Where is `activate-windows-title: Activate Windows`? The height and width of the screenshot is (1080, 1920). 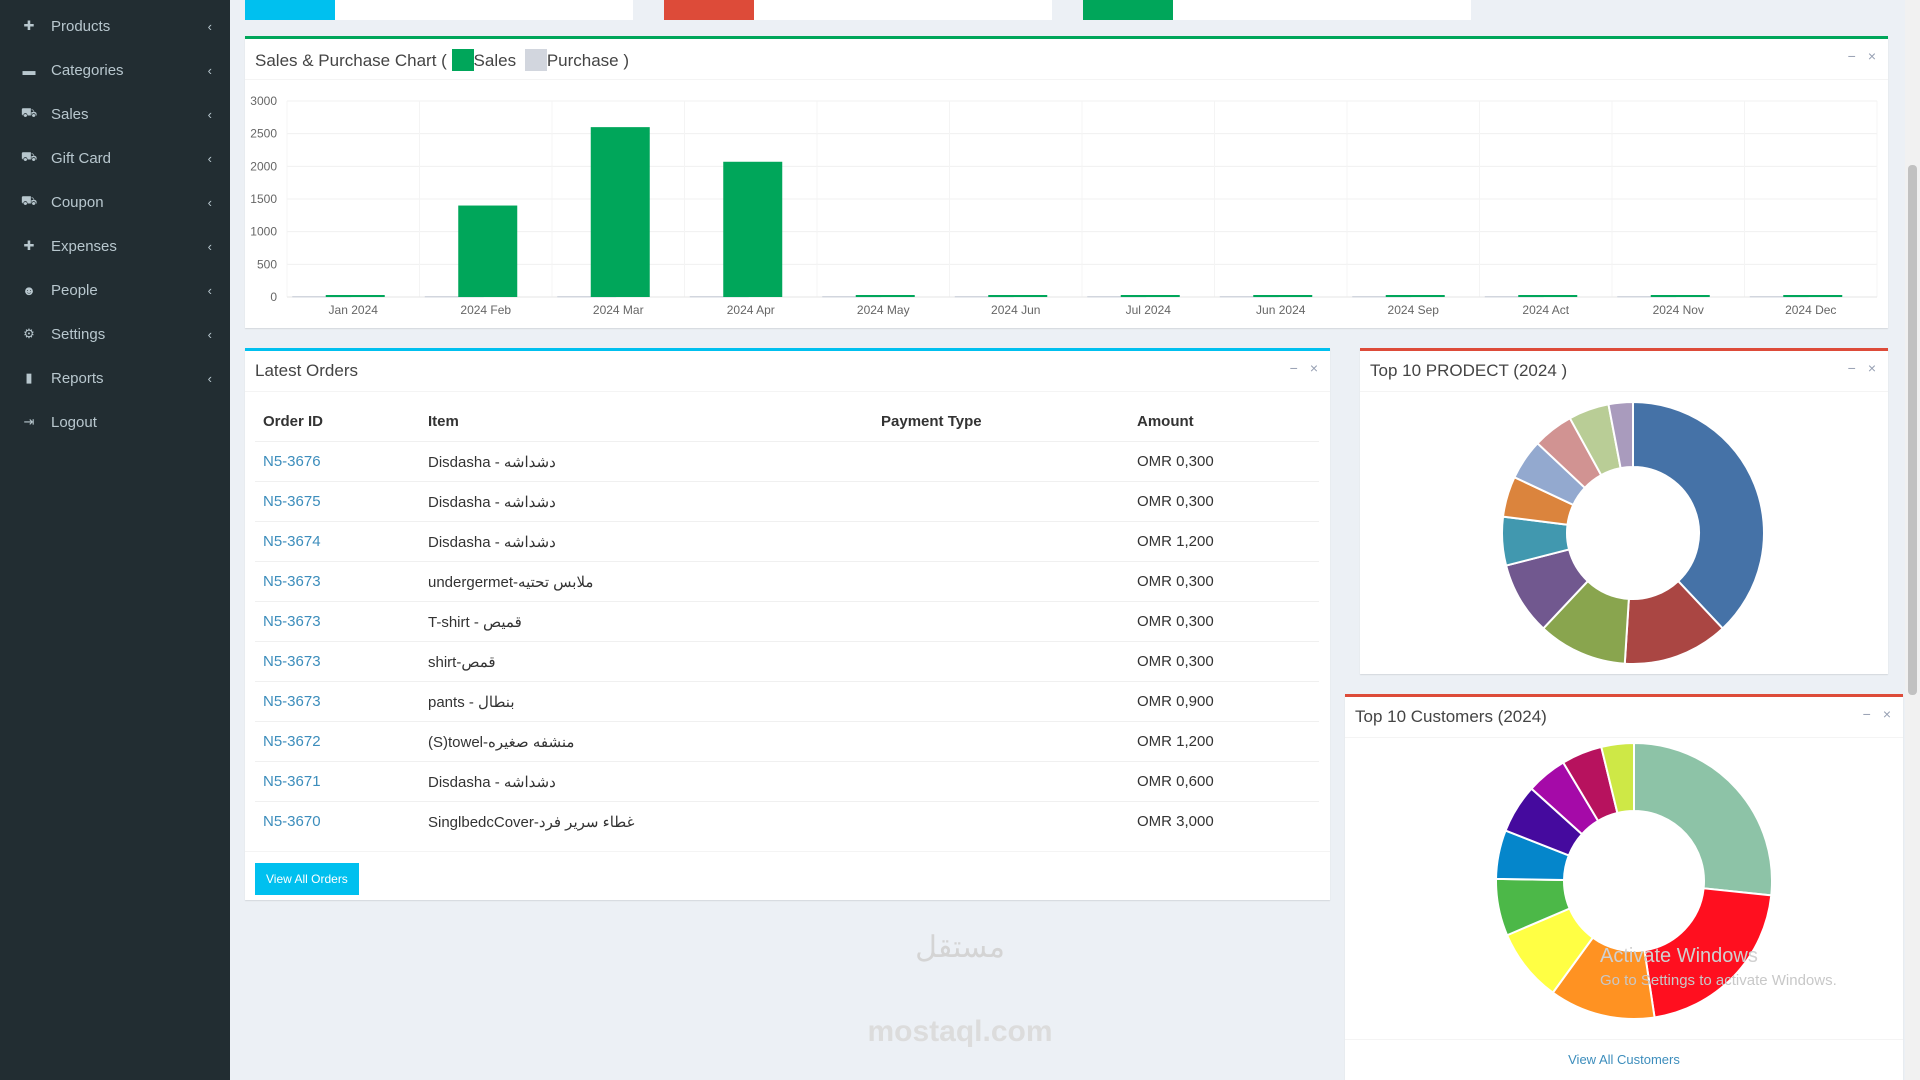 activate-windows-title: Activate Windows is located at coordinates (1679, 956).